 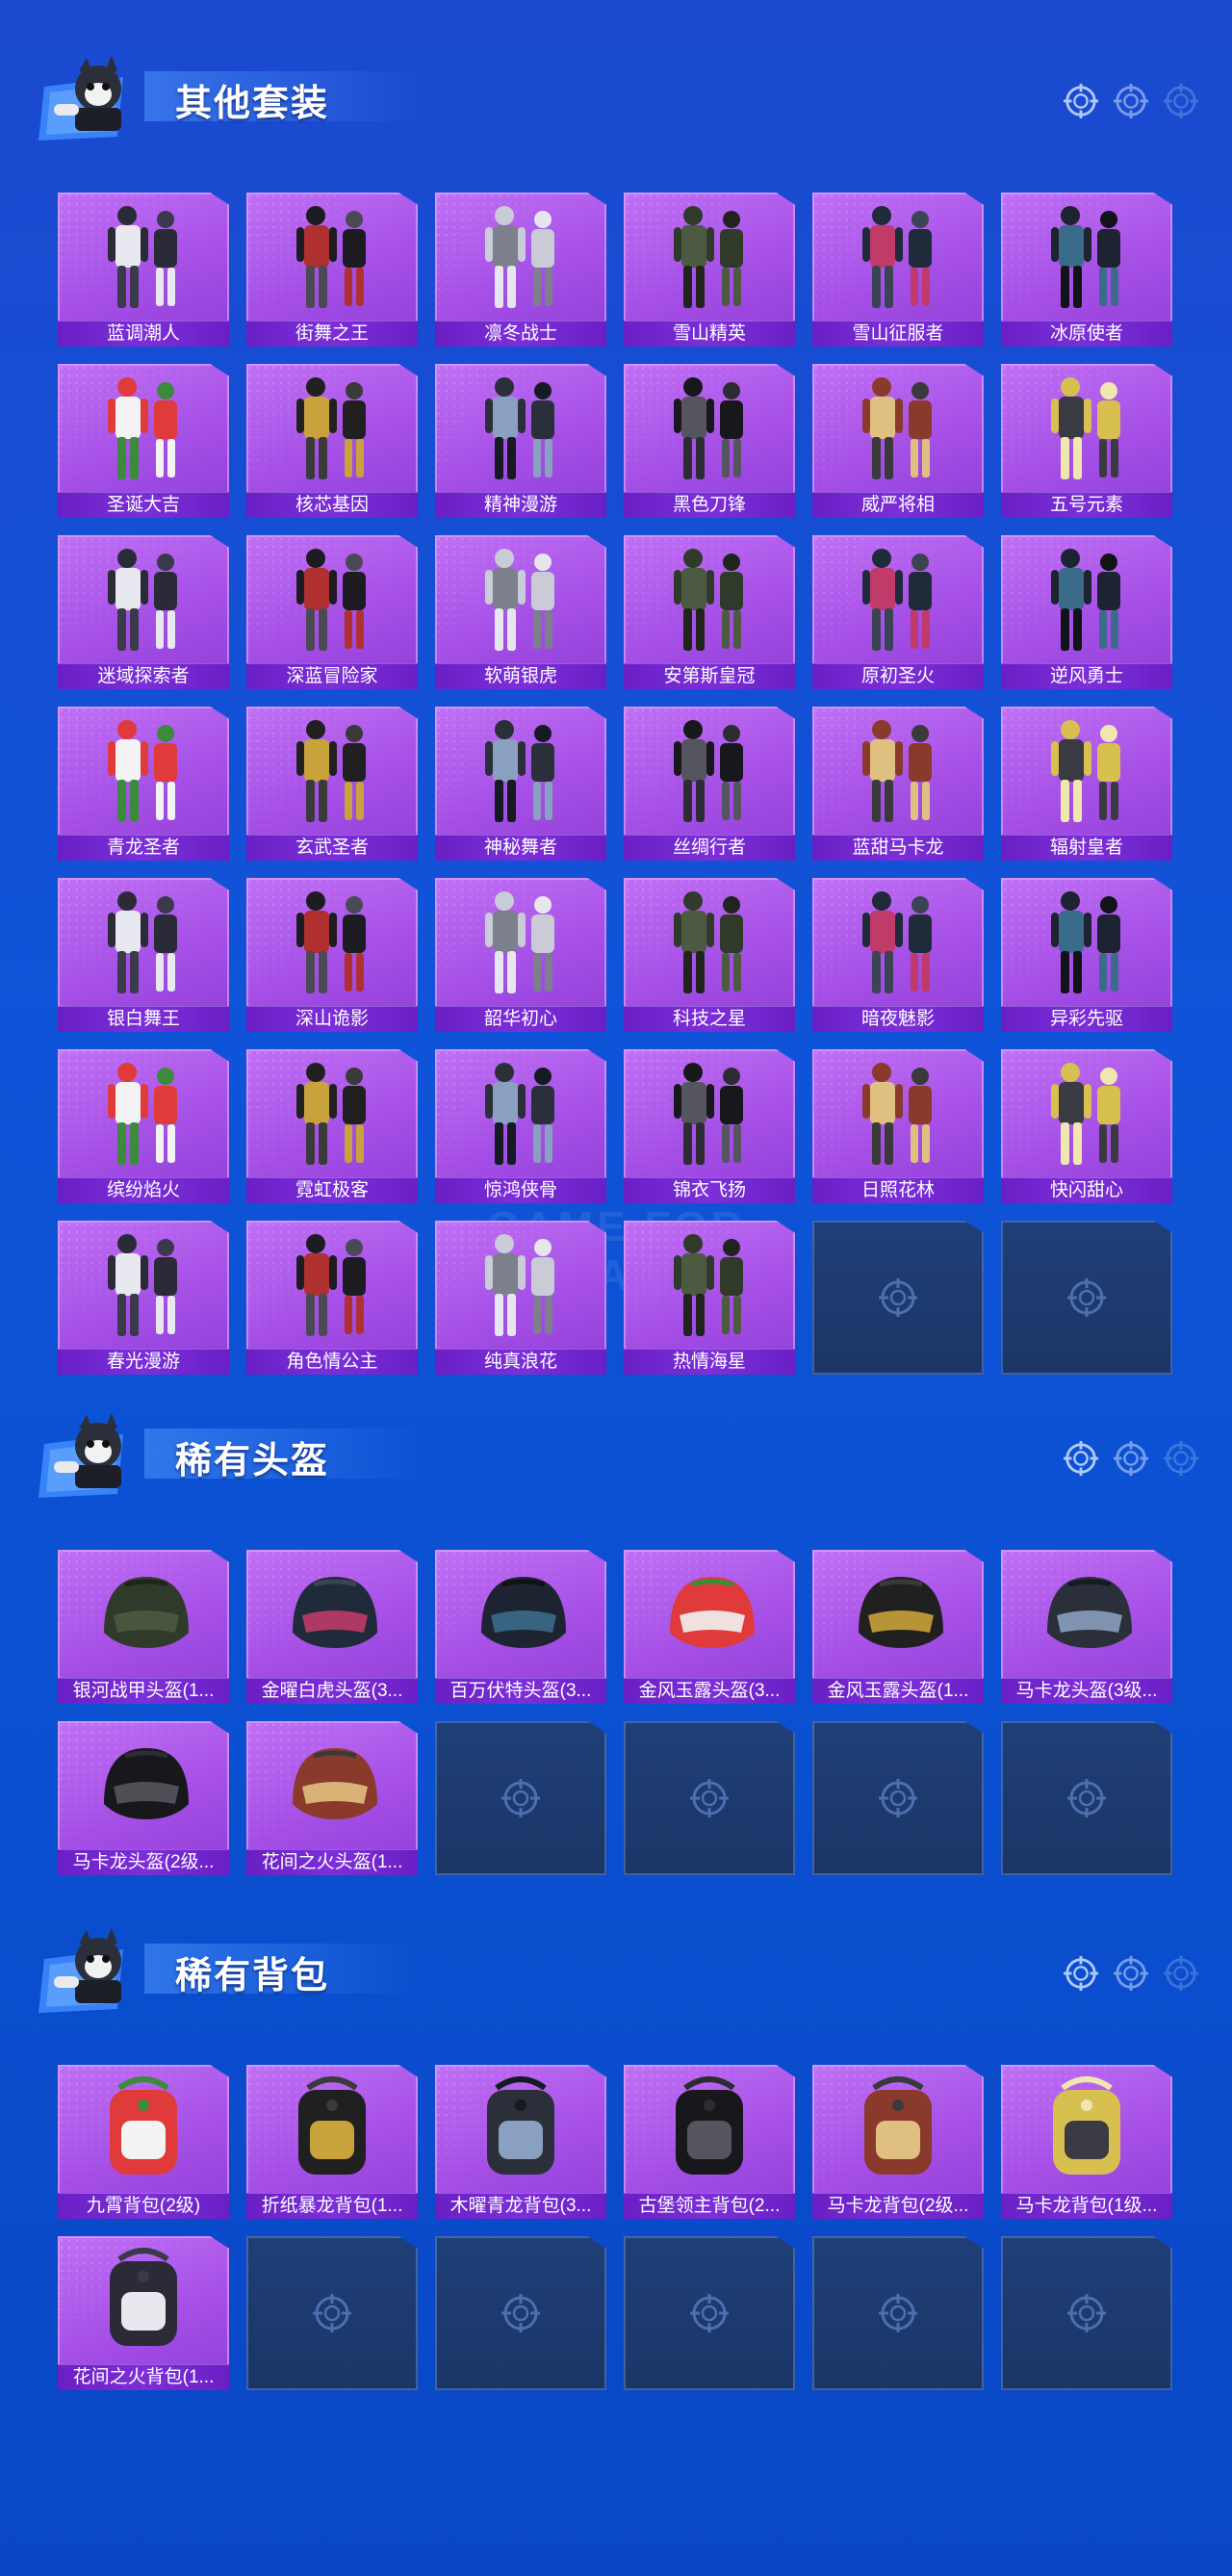 I want to click on outfit-card: 神秘舞者, so click(x=520, y=784).